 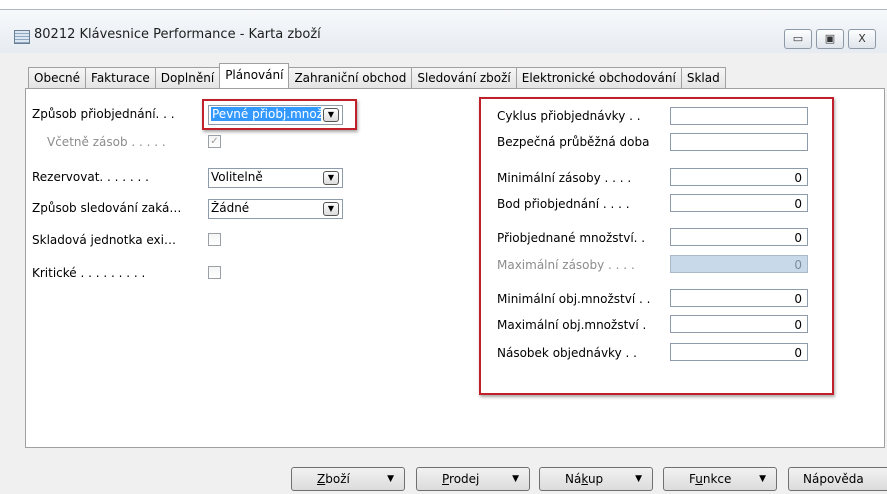 What do you see at coordinates (275, 209) in the screenshot?
I see `order-tracking-select: Žádné ▼` at bounding box center [275, 209].